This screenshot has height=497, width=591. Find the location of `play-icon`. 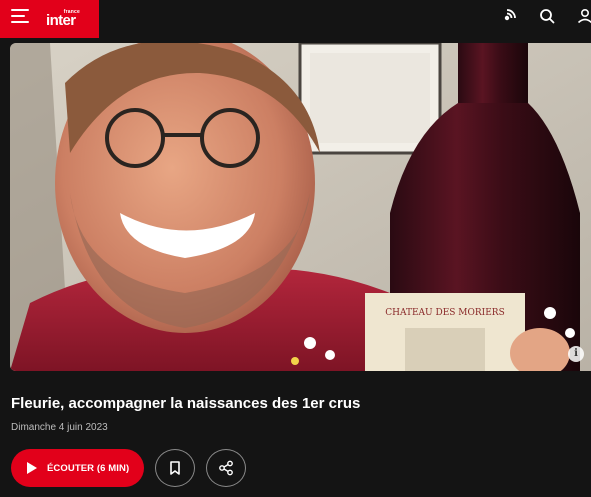

play-icon is located at coordinates (32, 468).